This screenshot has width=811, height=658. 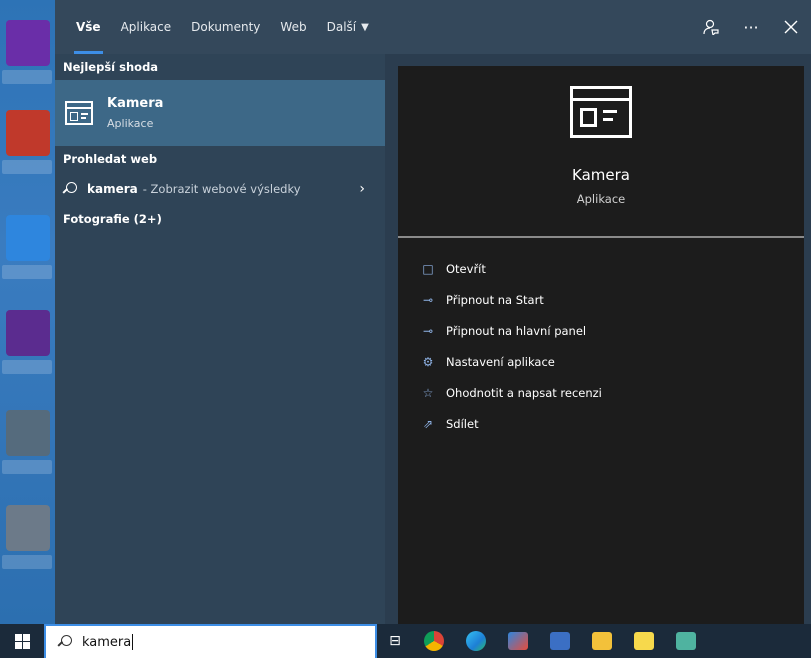 I want to click on divider, so click(x=601, y=237).